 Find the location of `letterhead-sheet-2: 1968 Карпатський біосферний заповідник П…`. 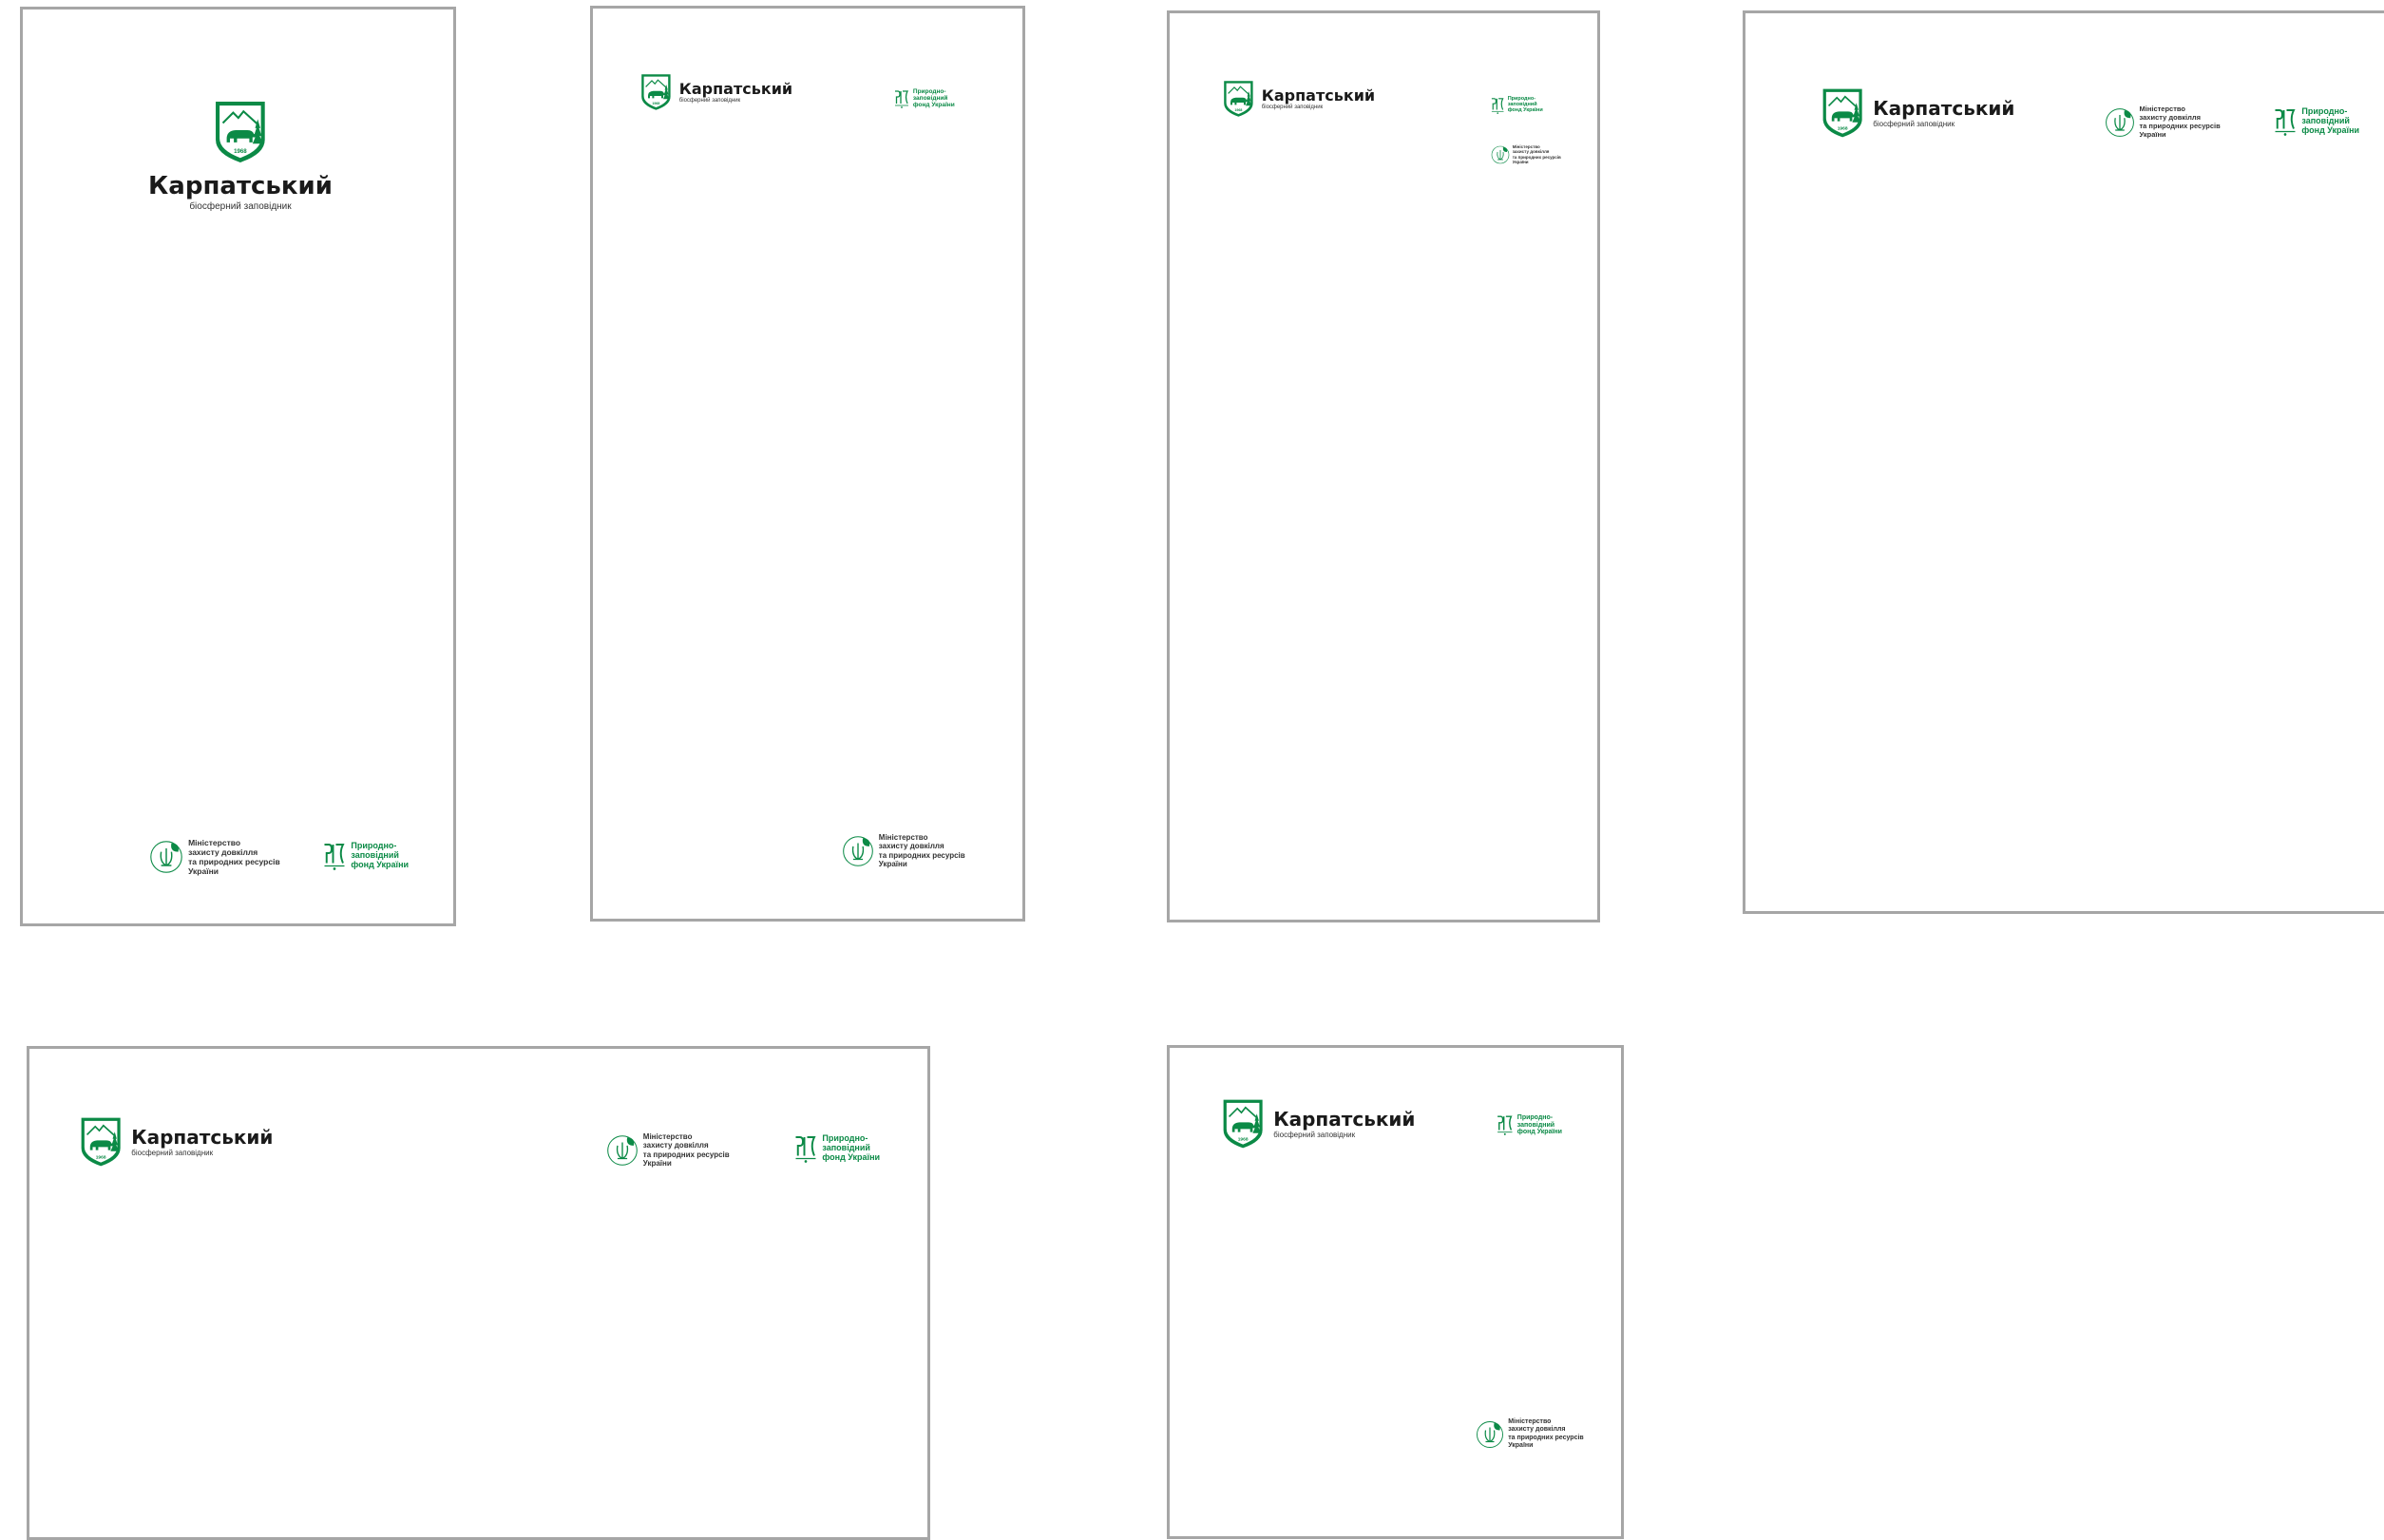

letterhead-sheet-2: 1968 Карпатський біосферний заповідник П… is located at coordinates (807, 464).